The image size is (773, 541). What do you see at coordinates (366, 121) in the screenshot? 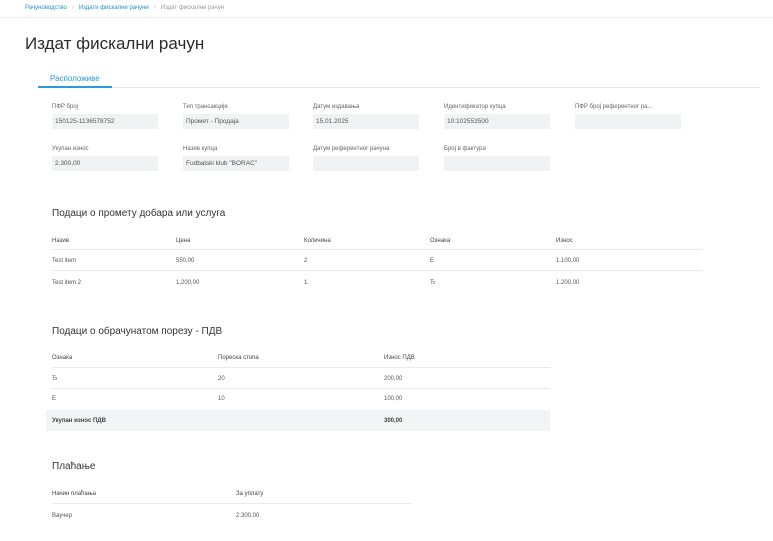
I see `field-value: 15.01.2025` at bounding box center [366, 121].